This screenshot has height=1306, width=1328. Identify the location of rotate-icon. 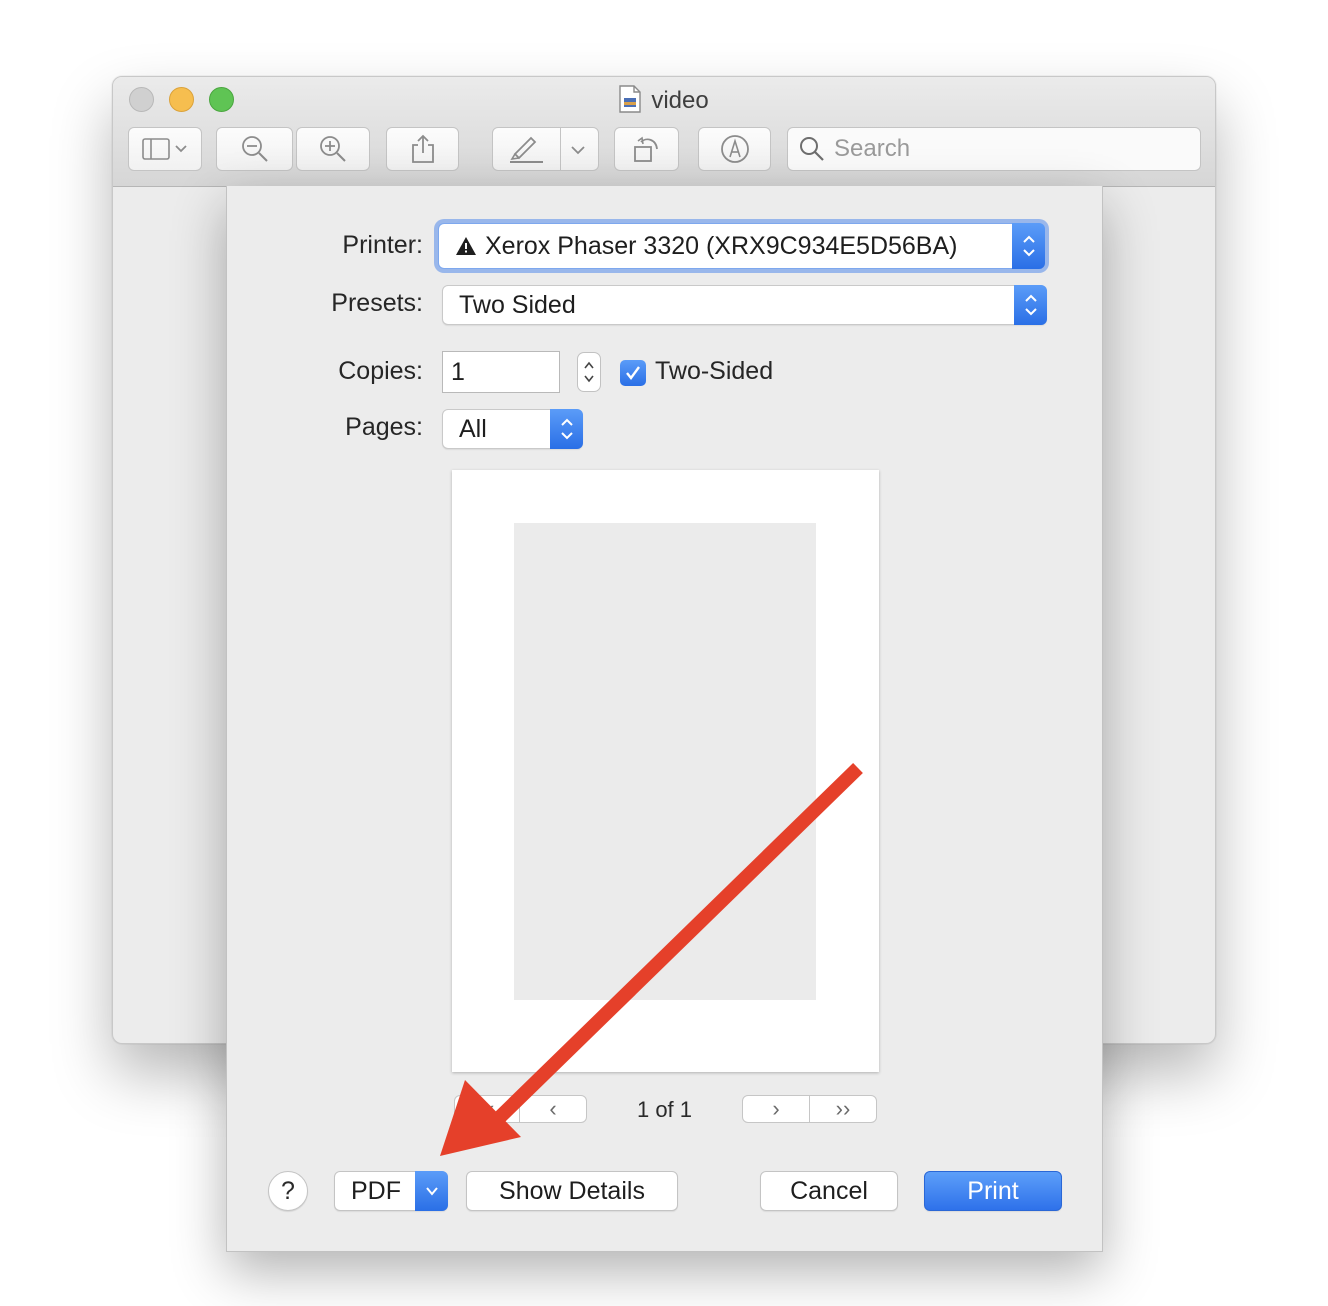
(645, 149).